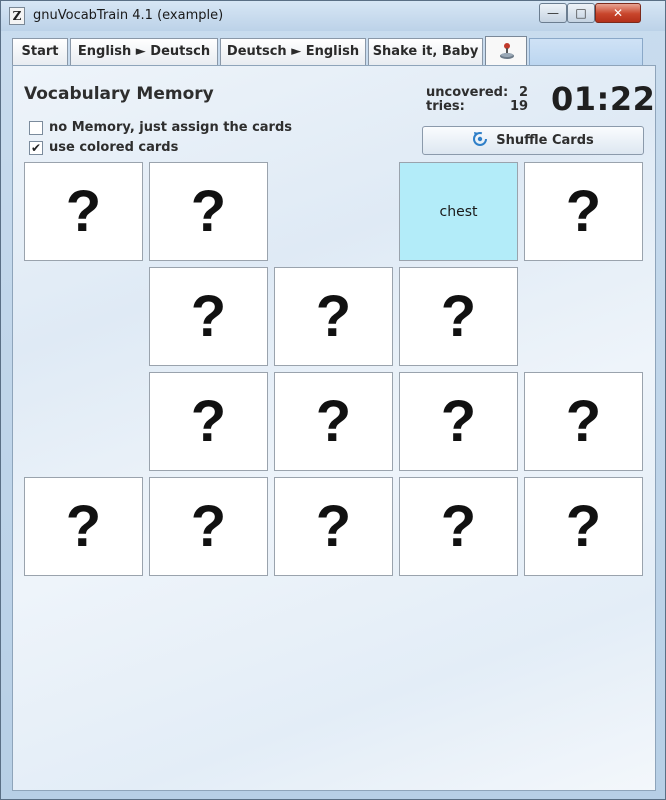 This screenshot has height=800, width=666. I want to click on uncovered-label: uncovered:, so click(467, 92).